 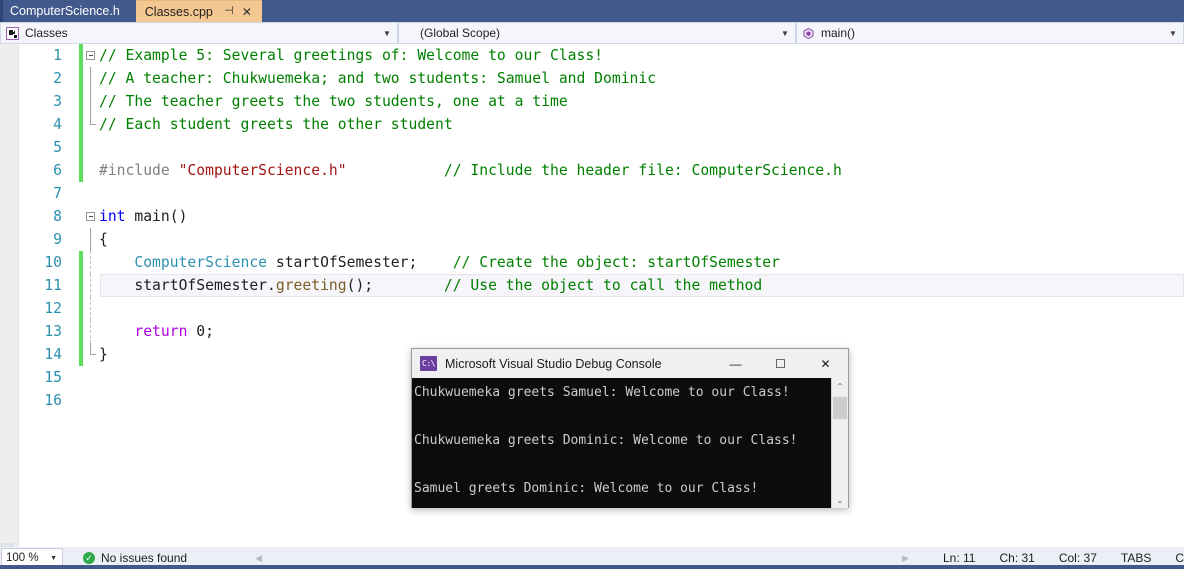 What do you see at coordinates (178, 11) in the screenshot?
I see `tab-label: Classes.cpp` at bounding box center [178, 11].